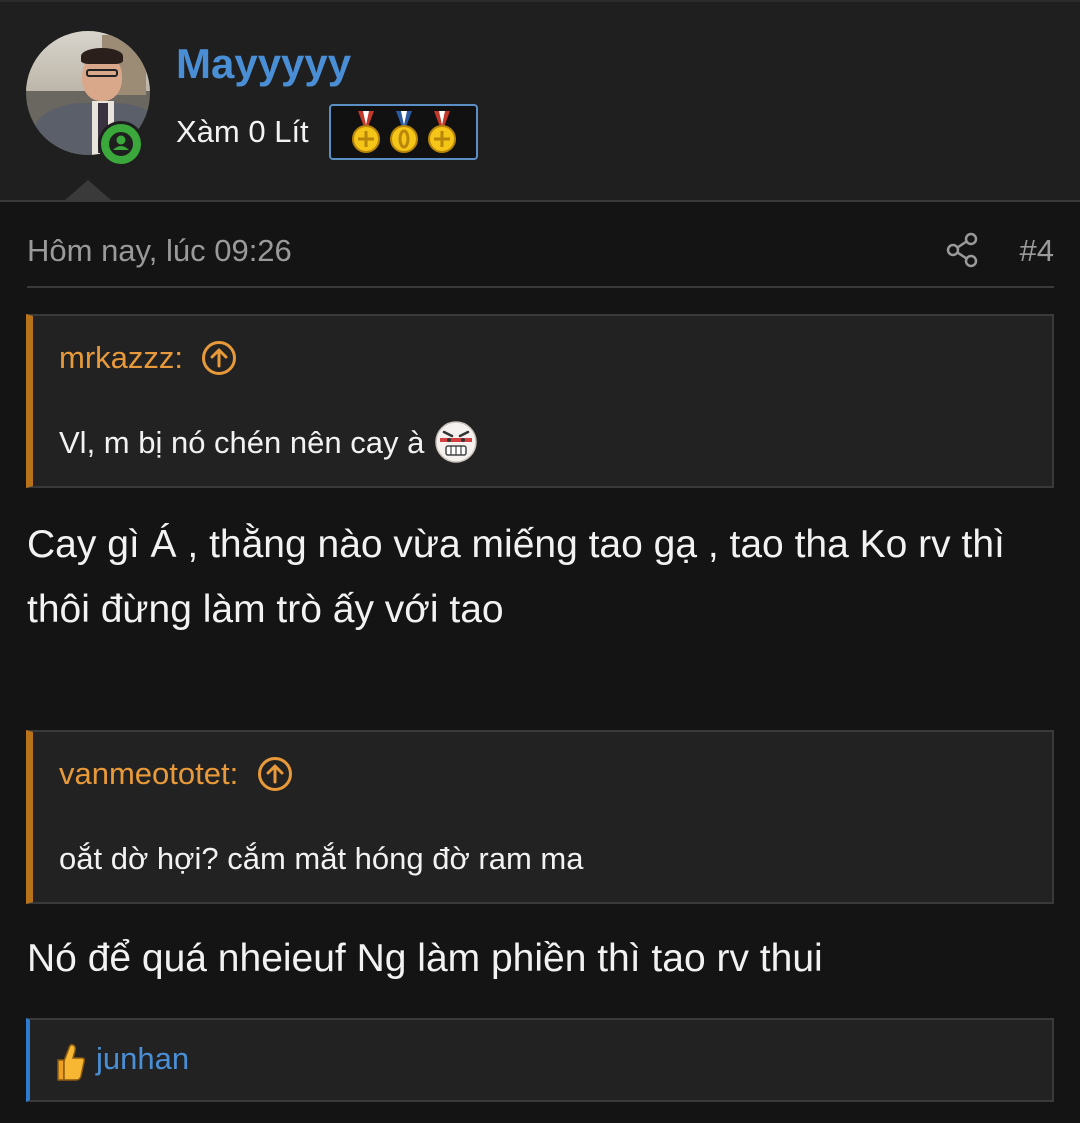  Describe the element at coordinates (242, 131) in the screenshot. I see `user-title: Xàm 0 Lít` at that location.